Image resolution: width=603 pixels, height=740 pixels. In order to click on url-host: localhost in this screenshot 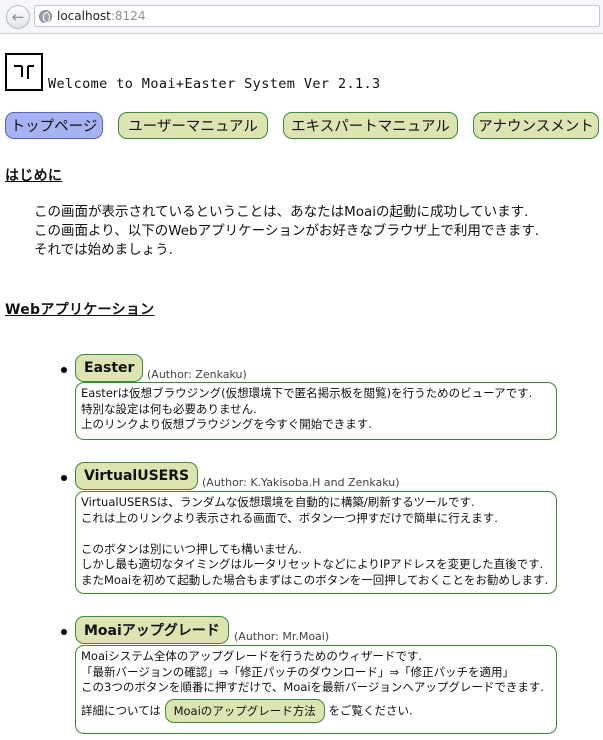, I will do `click(84, 16)`.